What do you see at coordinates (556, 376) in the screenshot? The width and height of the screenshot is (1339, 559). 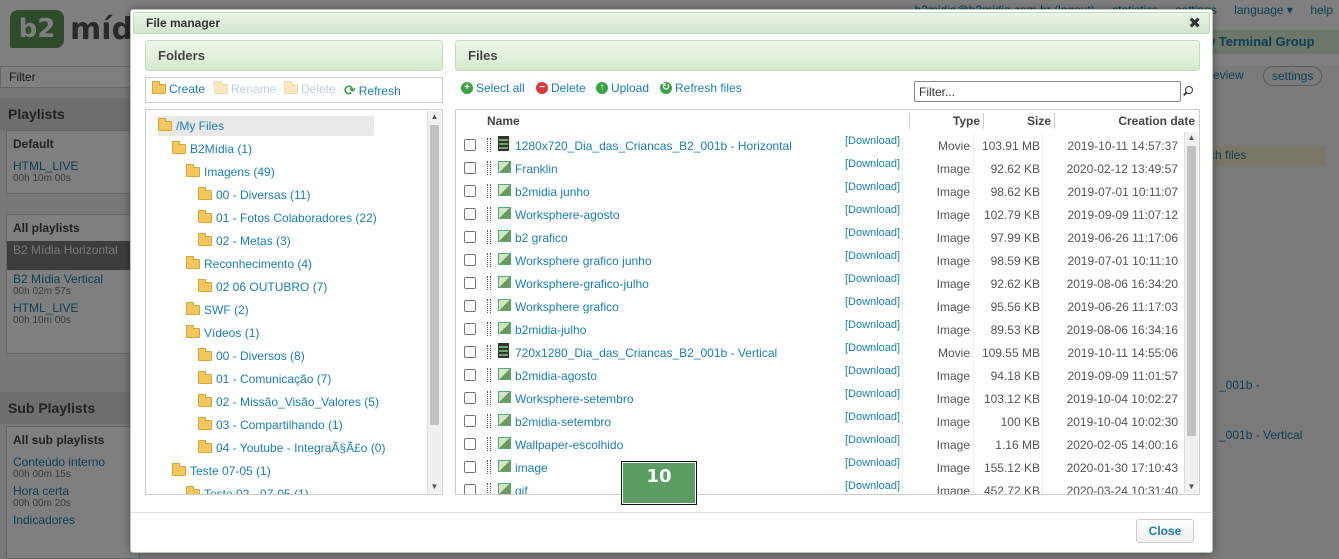 I see `file-name-link: b2midia-agosto` at bounding box center [556, 376].